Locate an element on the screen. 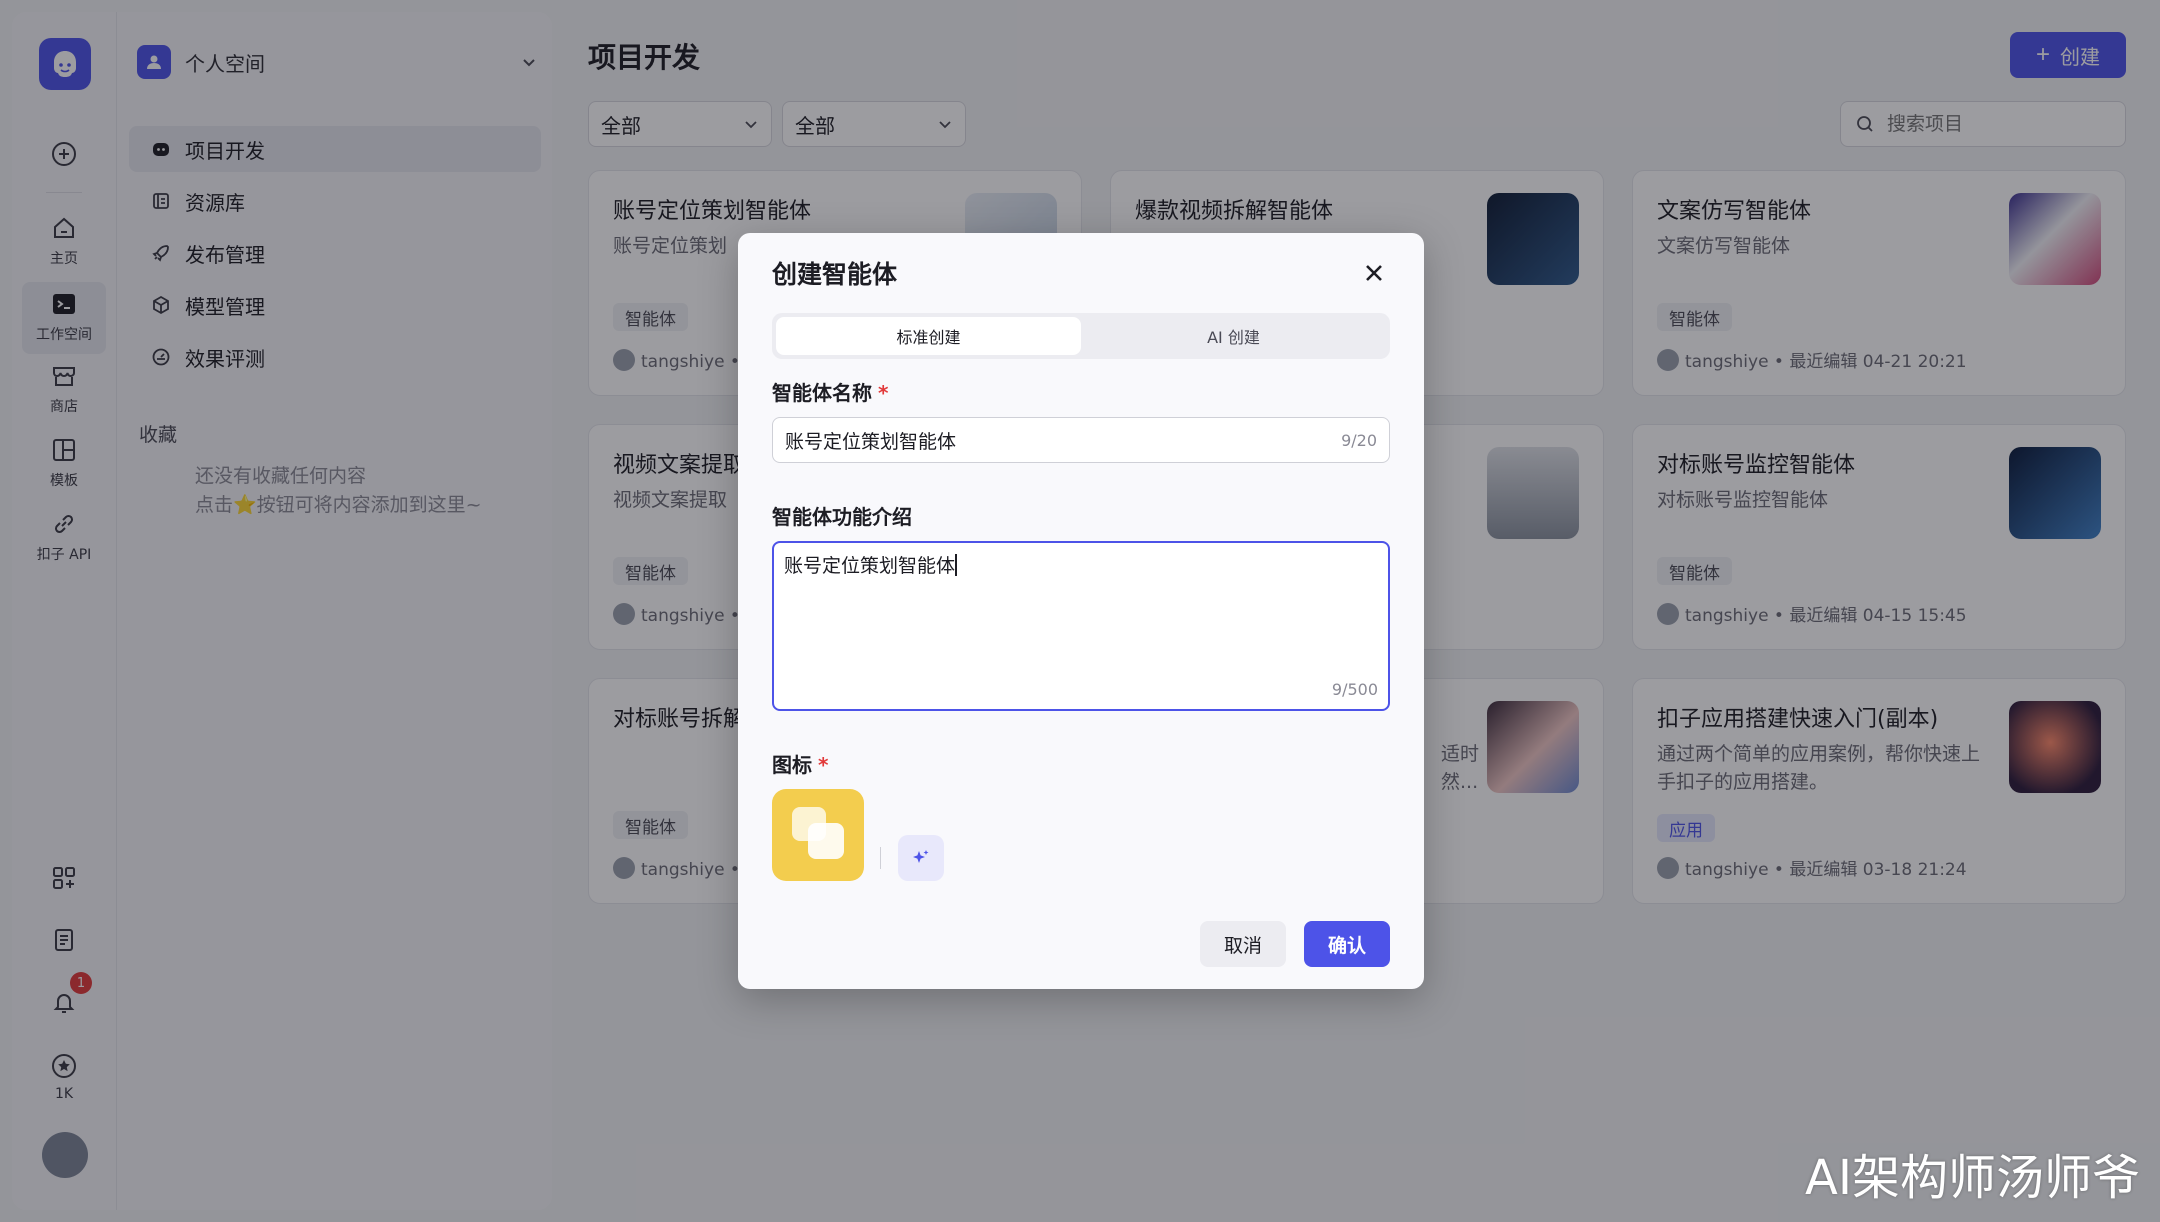  name-label: 智能体名称 * is located at coordinates (830, 391).